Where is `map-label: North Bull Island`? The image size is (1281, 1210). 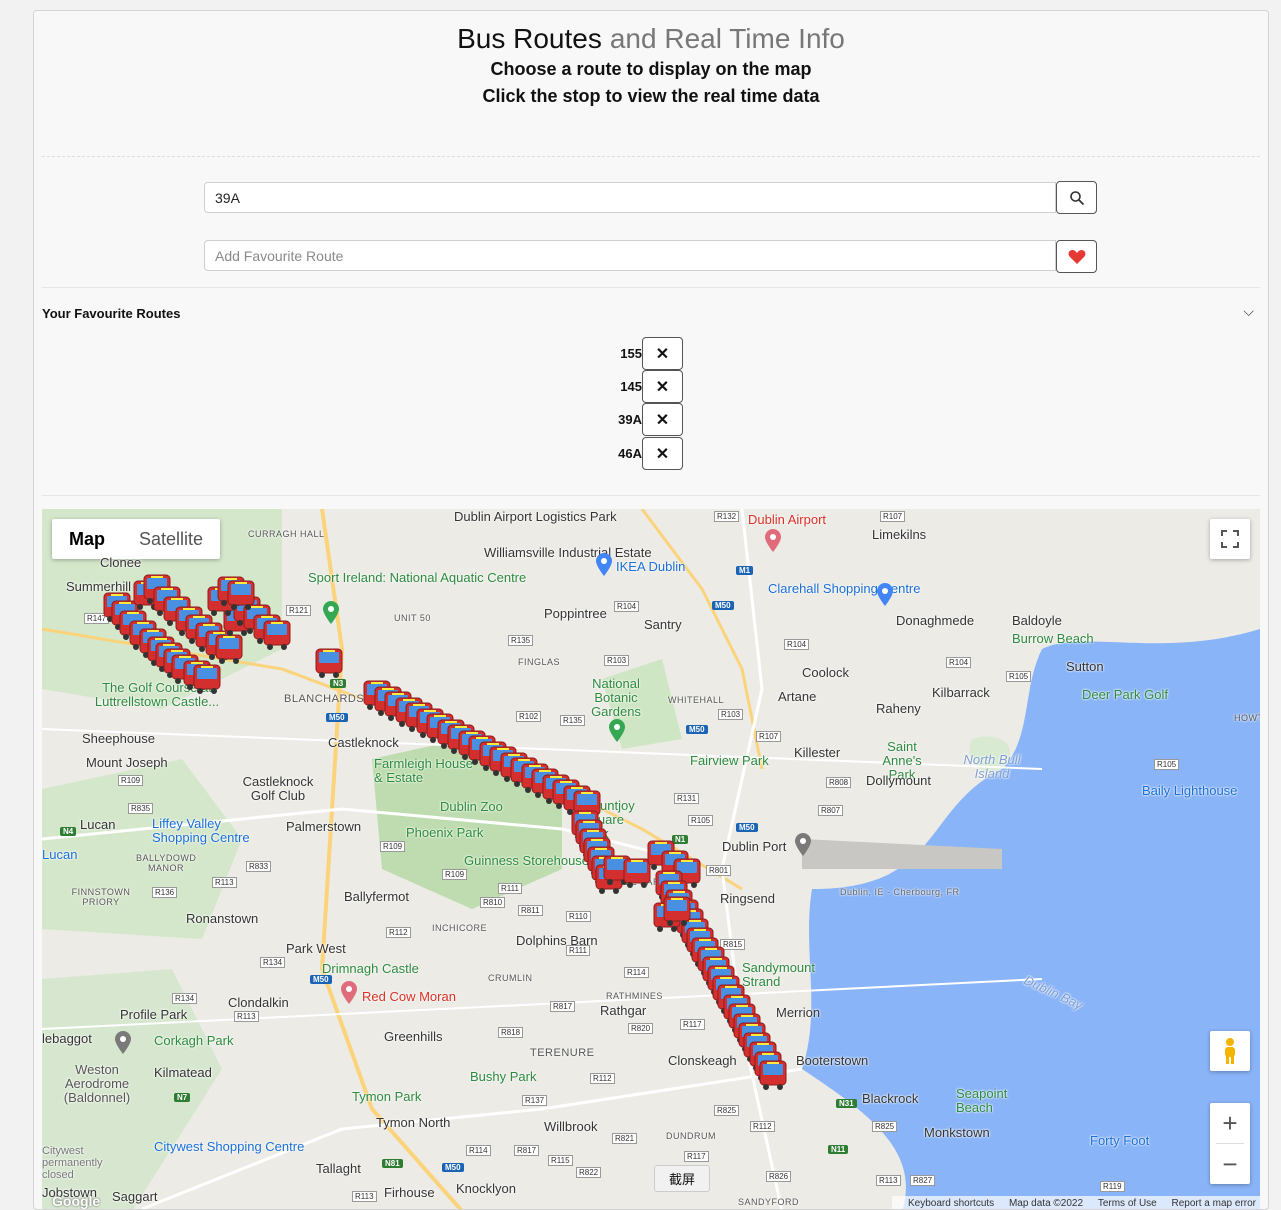 map-label: North Bull Island is located at coordinates (992, 766).